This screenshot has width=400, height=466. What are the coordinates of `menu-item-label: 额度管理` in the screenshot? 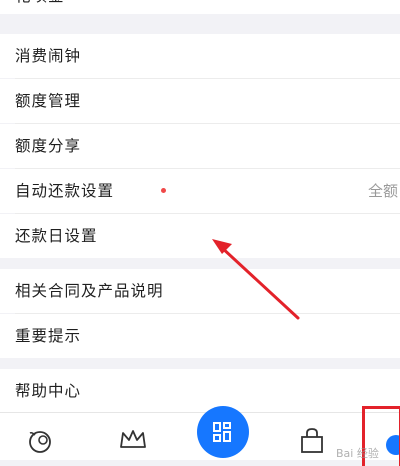 It's located at (48, 101).